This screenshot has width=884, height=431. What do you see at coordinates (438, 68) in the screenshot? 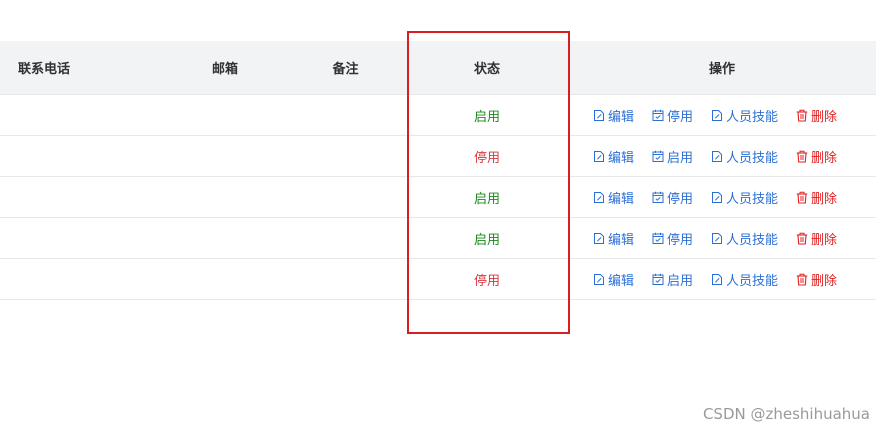
I see `table-header: 联系电话 邮箱 备注 状态 操作` at bounding box center [438, 68].